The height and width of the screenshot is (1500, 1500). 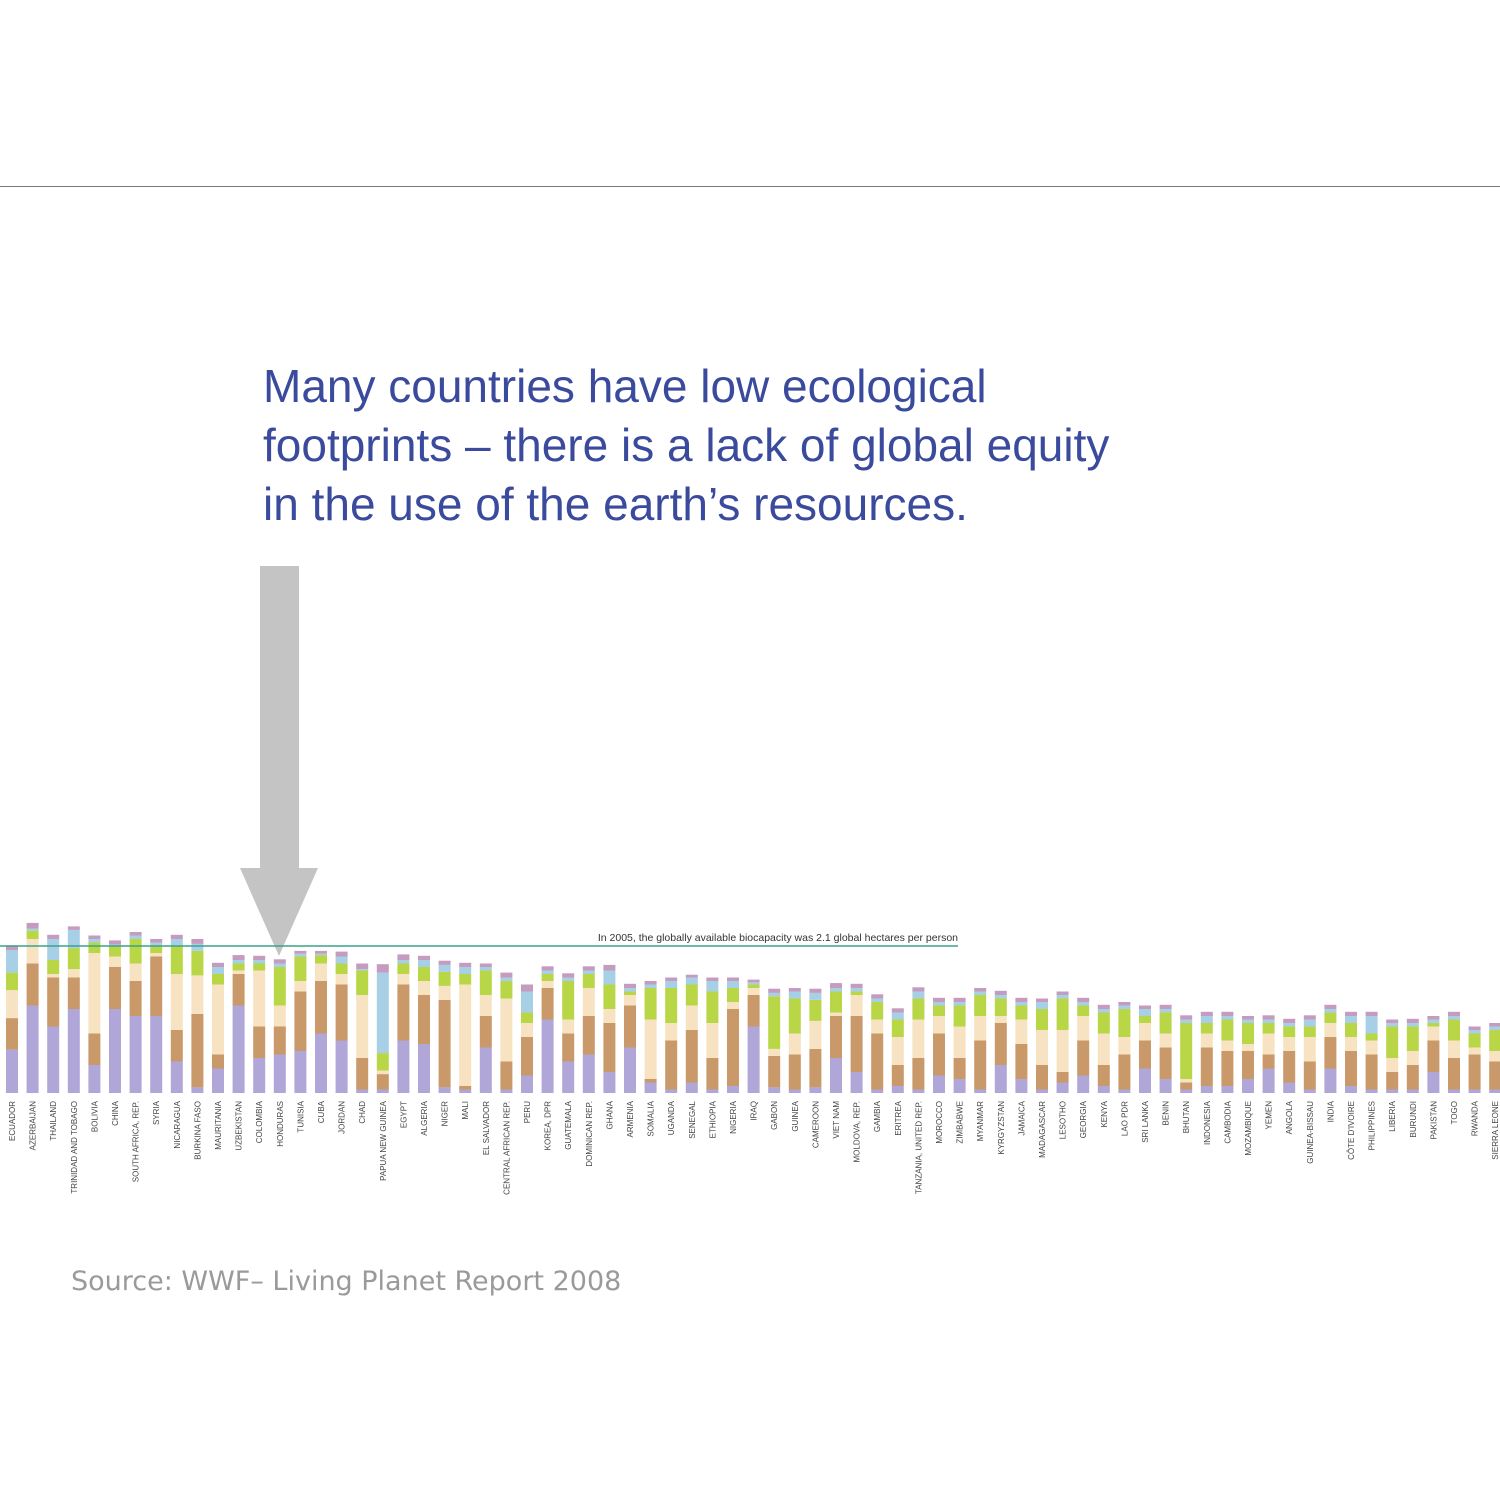 I want to click on country-label: LESOTHO, so click(x=1063, y=1120).